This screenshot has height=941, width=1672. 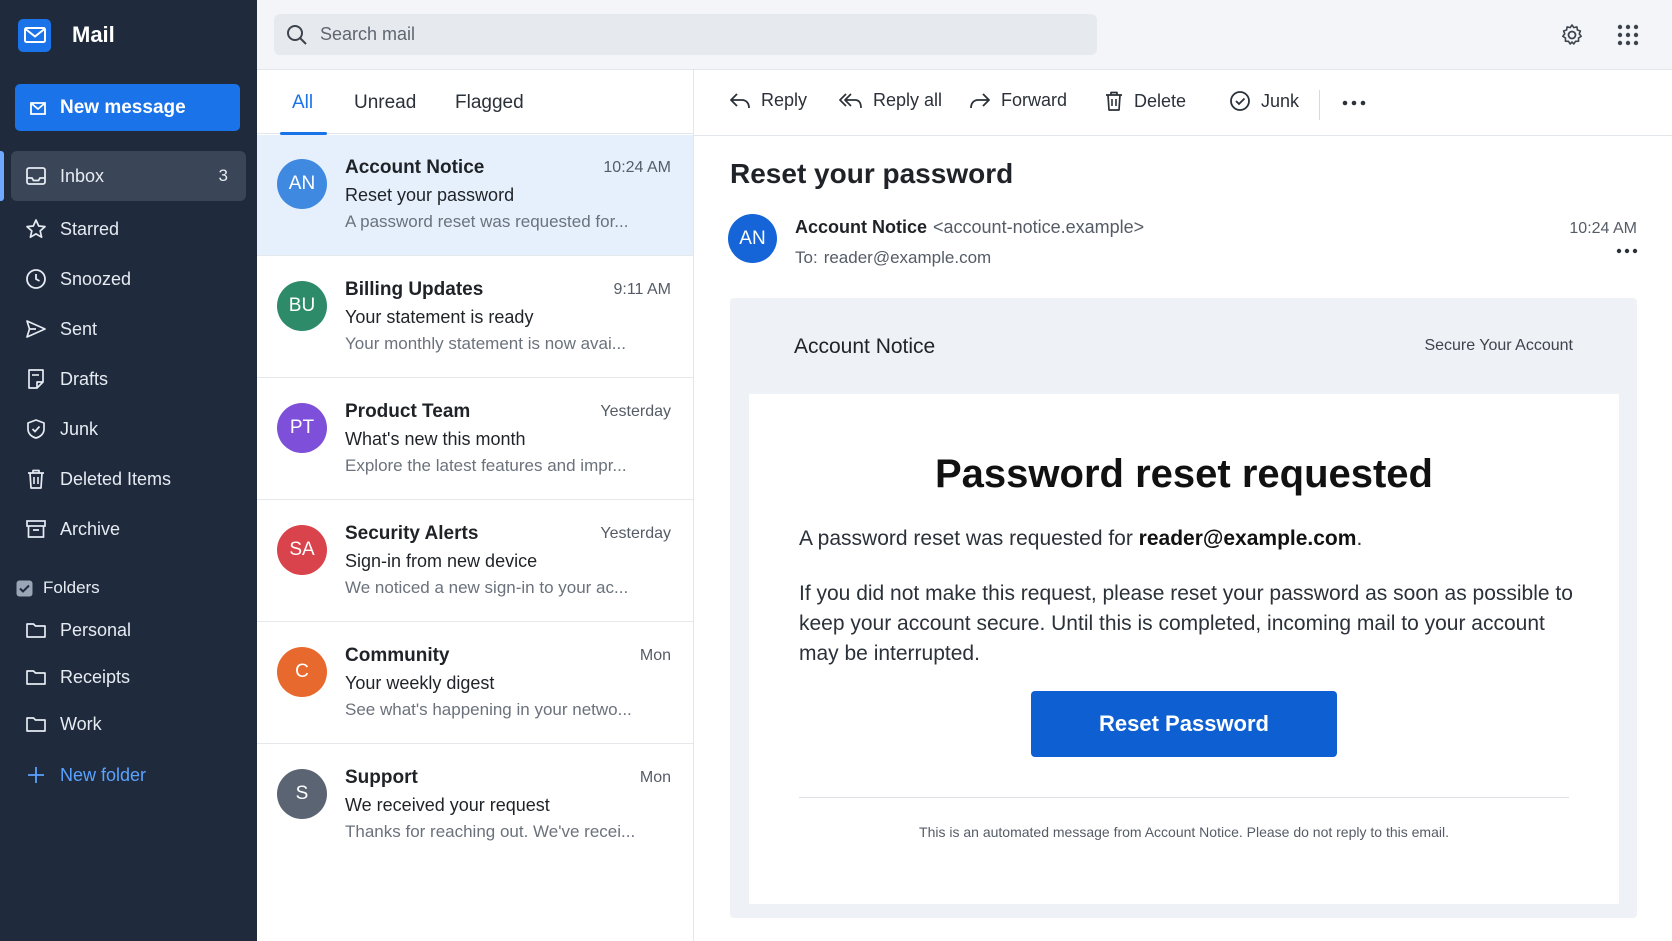 I want to click on message-time: 10:24 AM, so click(x=637, y=167).